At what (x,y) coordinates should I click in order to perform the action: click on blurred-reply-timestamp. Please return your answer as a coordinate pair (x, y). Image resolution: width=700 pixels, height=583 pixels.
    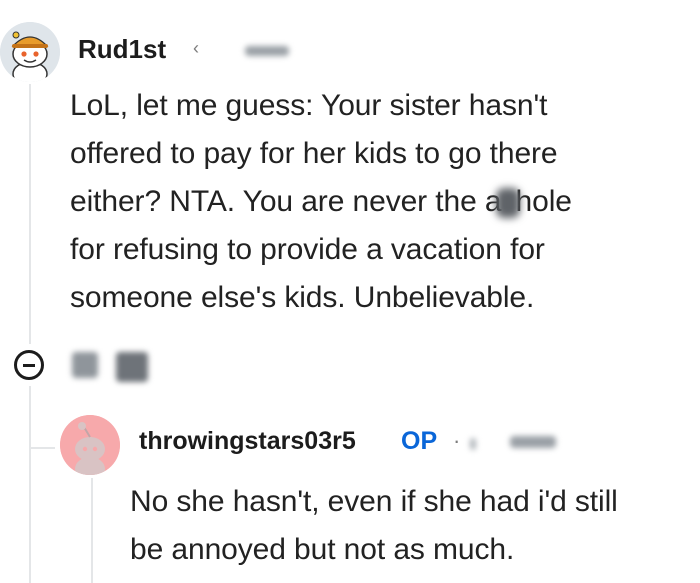
    Looking at the image, I should click on (473, 444).